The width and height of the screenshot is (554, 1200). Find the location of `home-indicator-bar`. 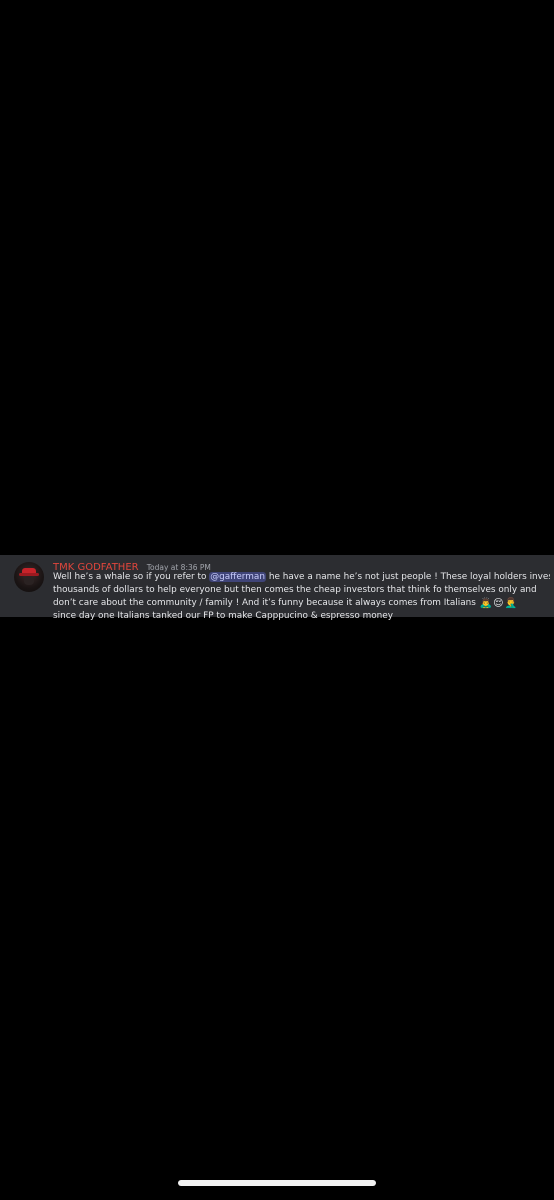

home-indicator-bar is located at coordinates (277, 1183).